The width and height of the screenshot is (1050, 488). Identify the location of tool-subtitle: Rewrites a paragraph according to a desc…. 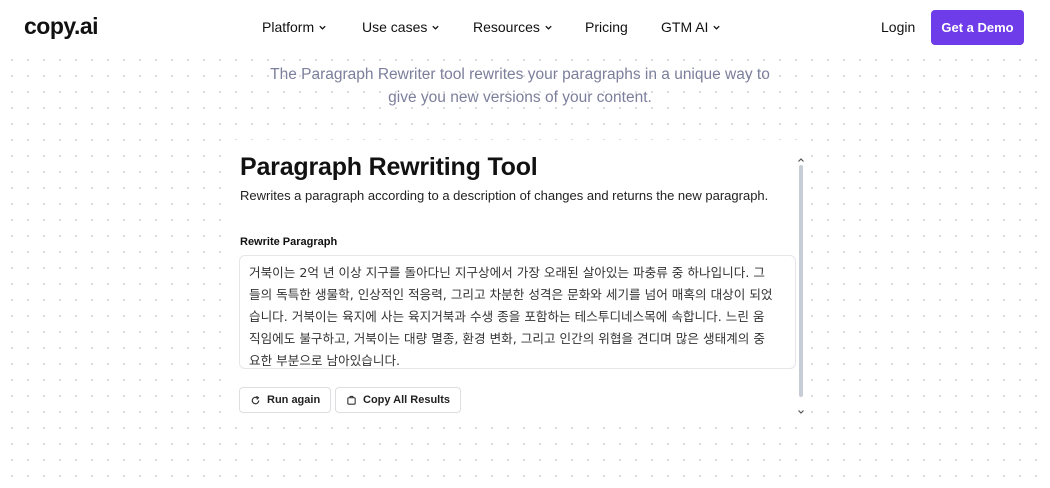
(504, 195).